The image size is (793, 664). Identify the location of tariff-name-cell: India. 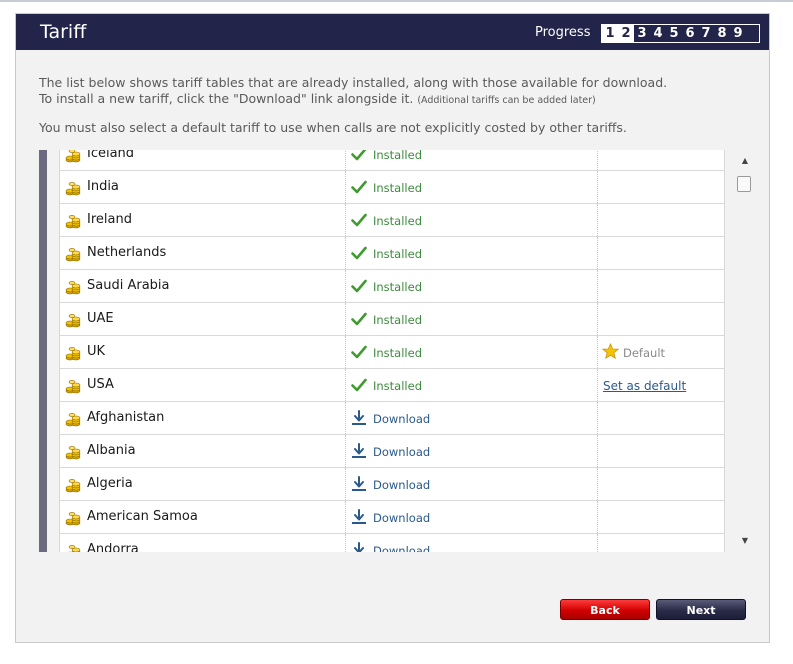
(203, 187).